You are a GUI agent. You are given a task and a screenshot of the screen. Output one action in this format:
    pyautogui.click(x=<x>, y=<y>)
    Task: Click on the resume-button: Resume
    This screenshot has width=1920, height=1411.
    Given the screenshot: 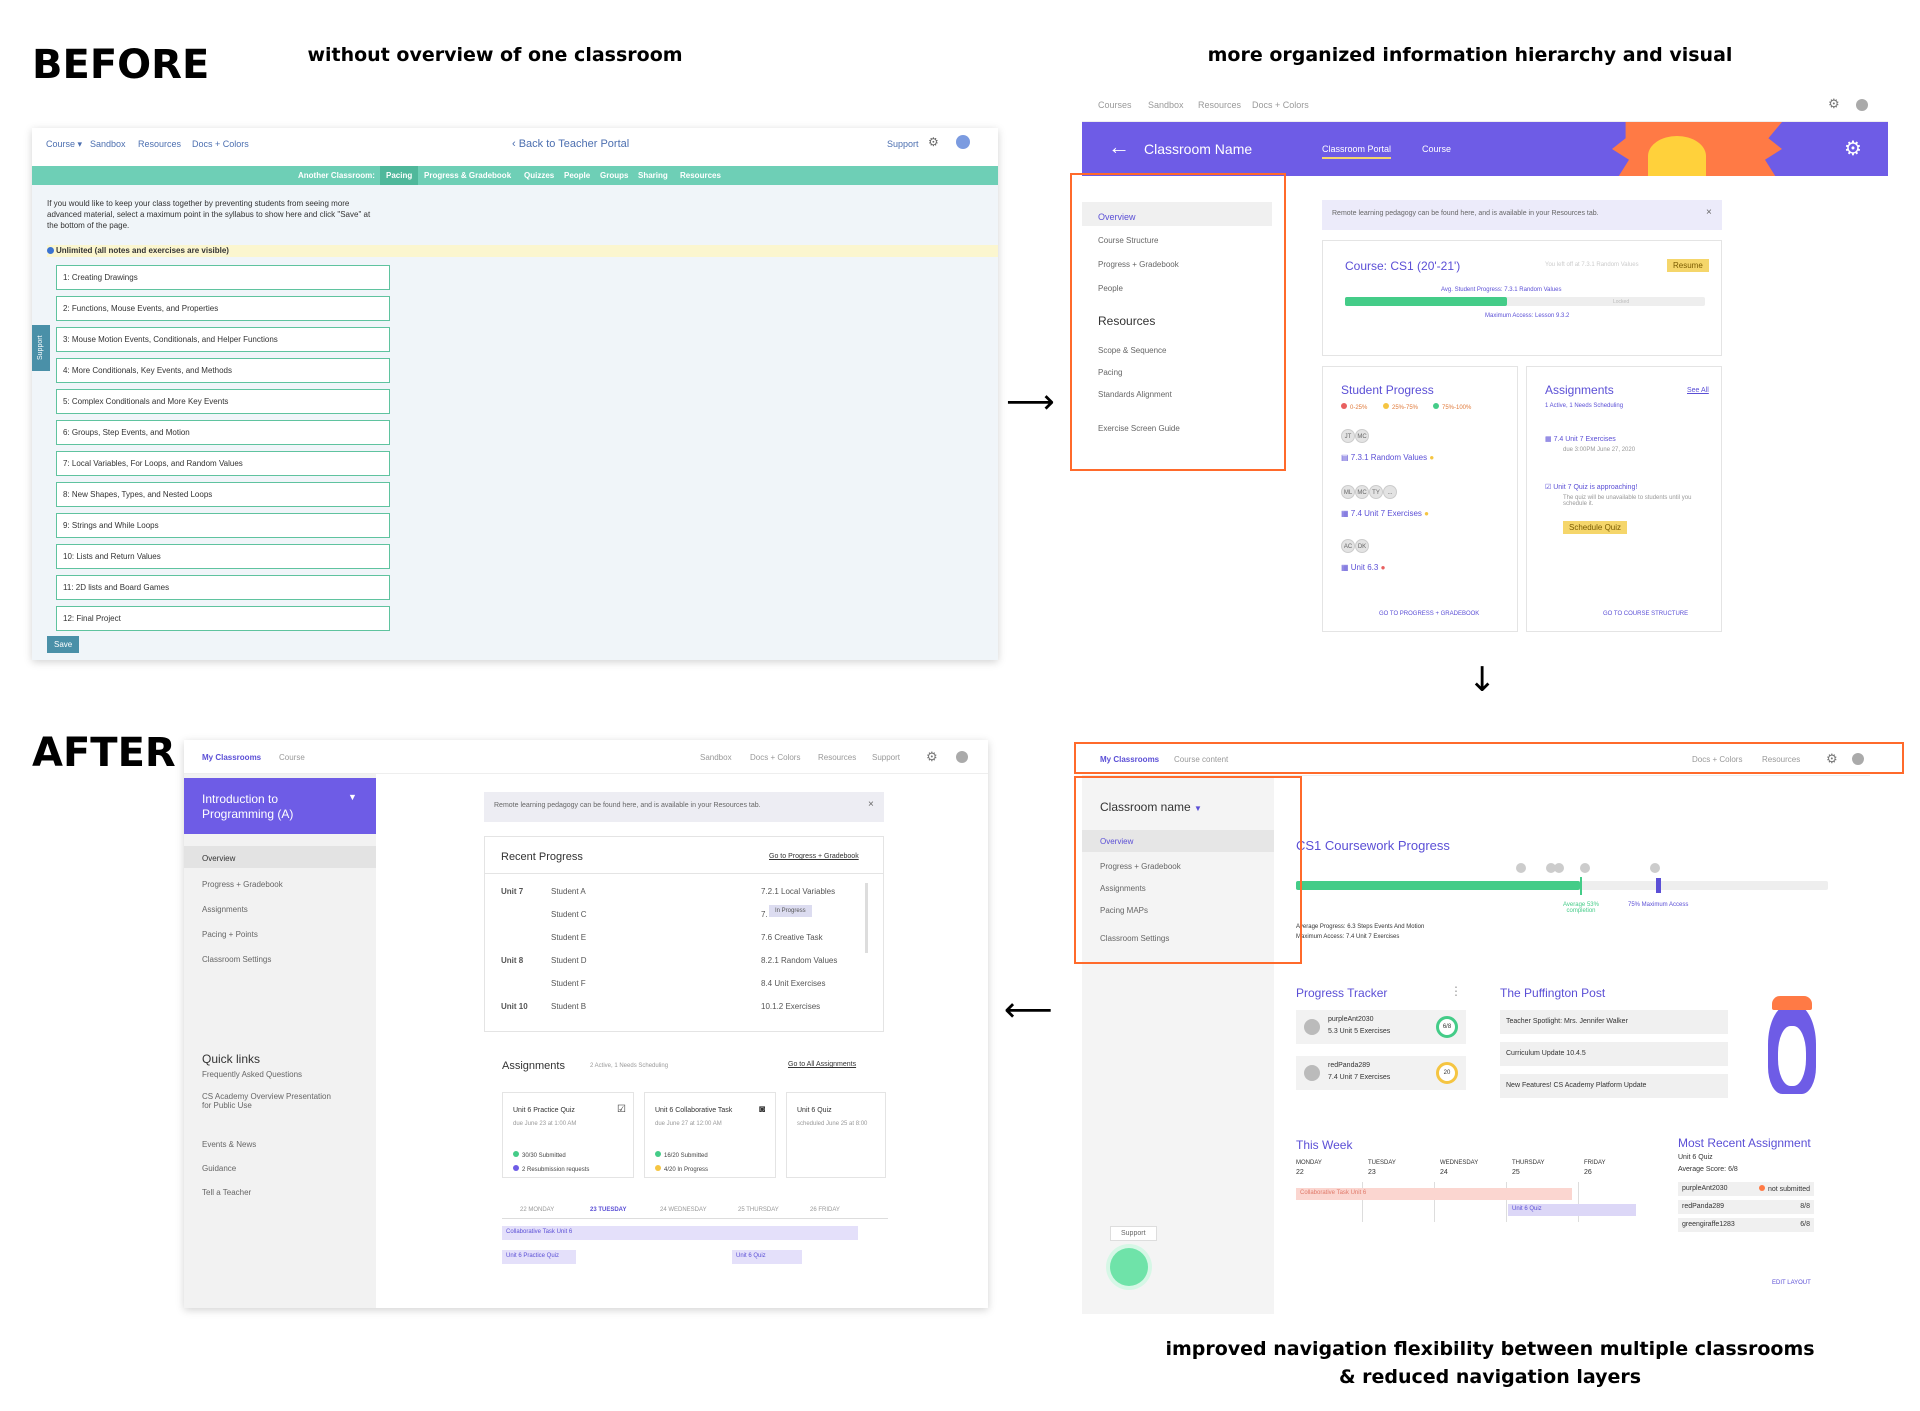 What is the action you would take?
    pyautogui.click(x=1688, y=265)
    